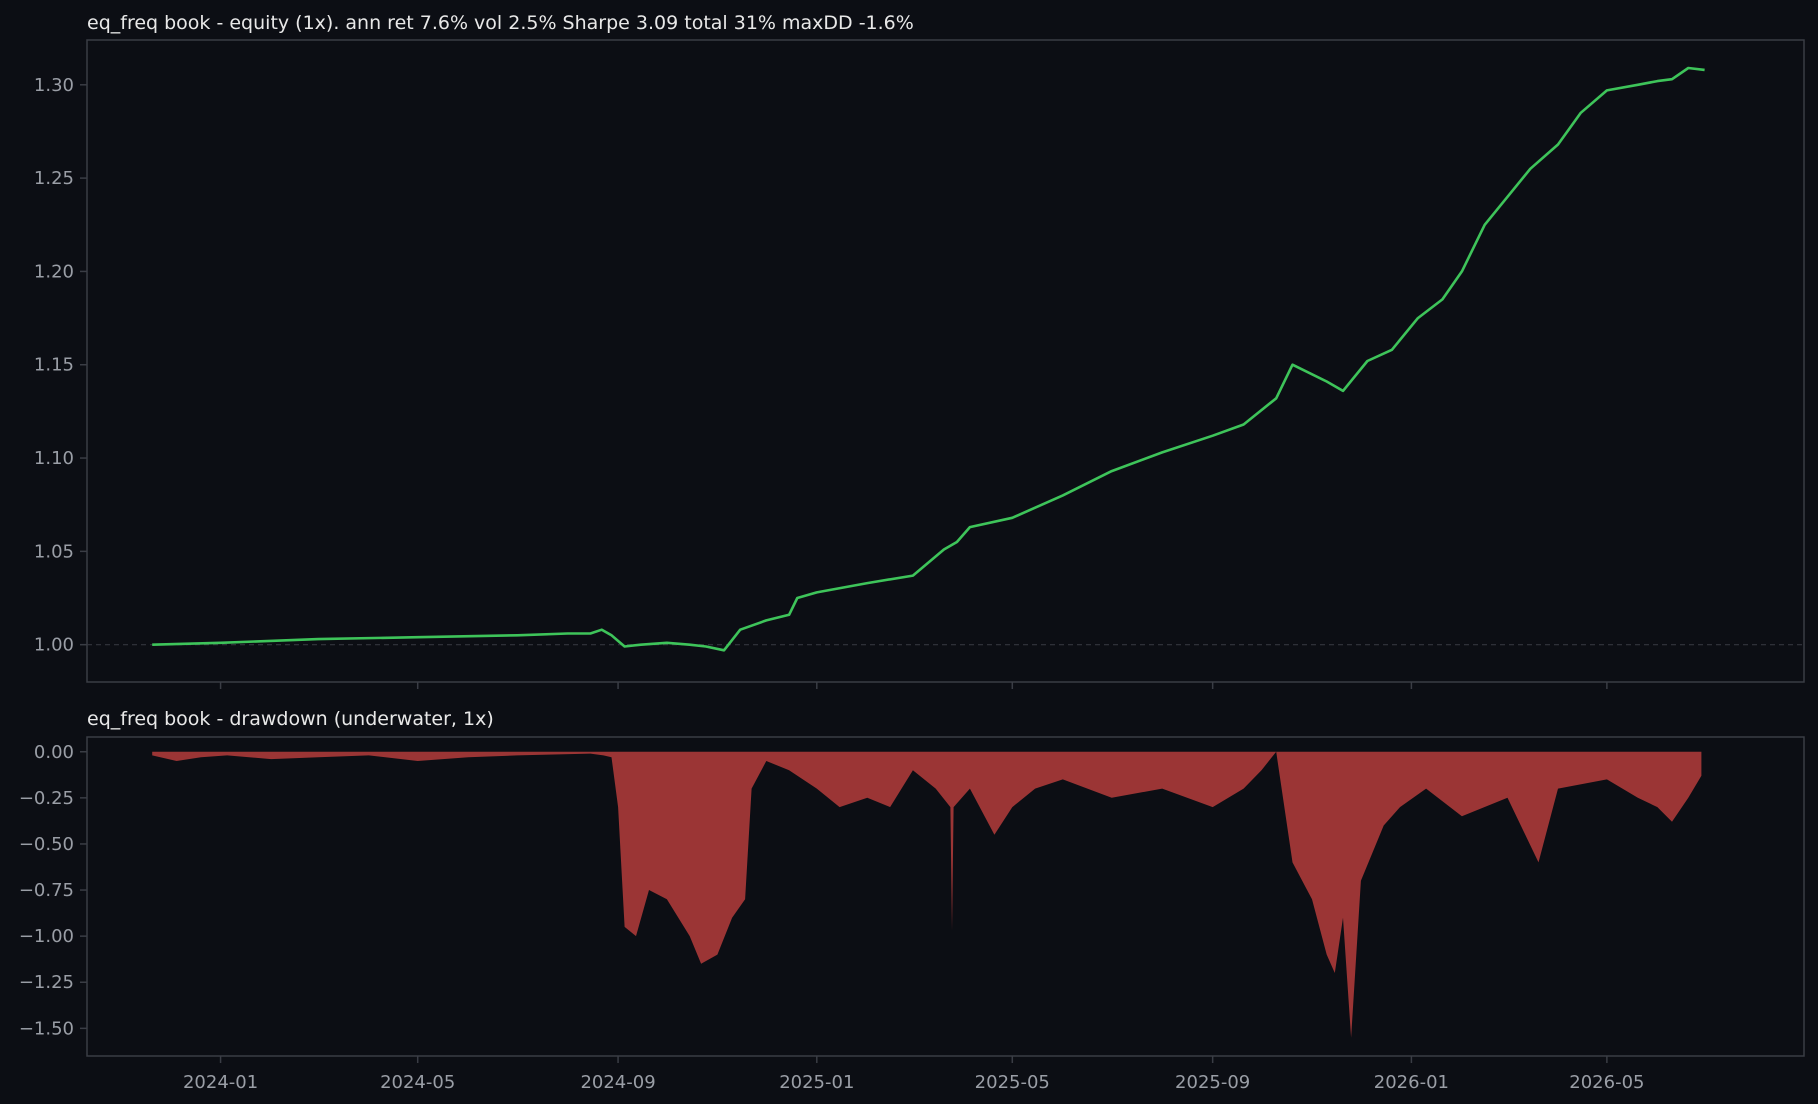 This screenshot has width=1818, height=1104. Describe the element at coordinates (54, 752) in the screenshot. I see `drawdown-y-tick-label: 0.00` at that location.